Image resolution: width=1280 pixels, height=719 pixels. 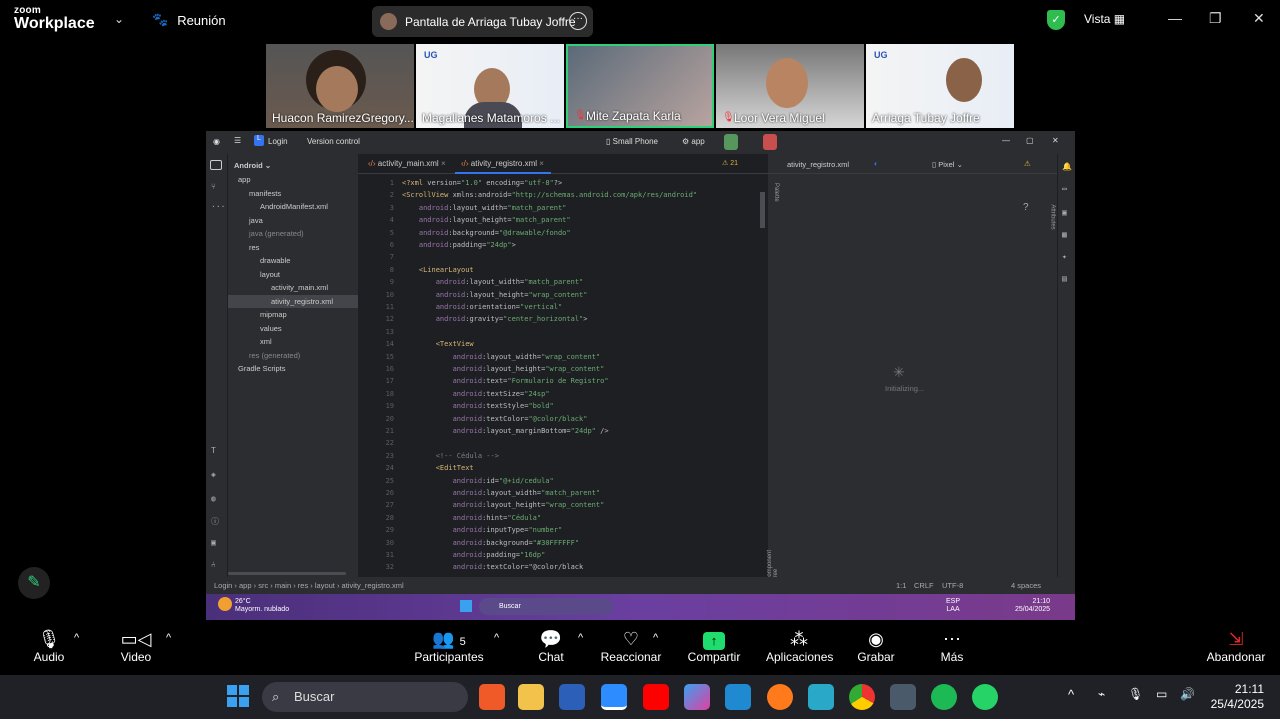 I want to click on code-line: <?xml version="1.0" encoding="utf-8"?>, so click(x=482, y=183).